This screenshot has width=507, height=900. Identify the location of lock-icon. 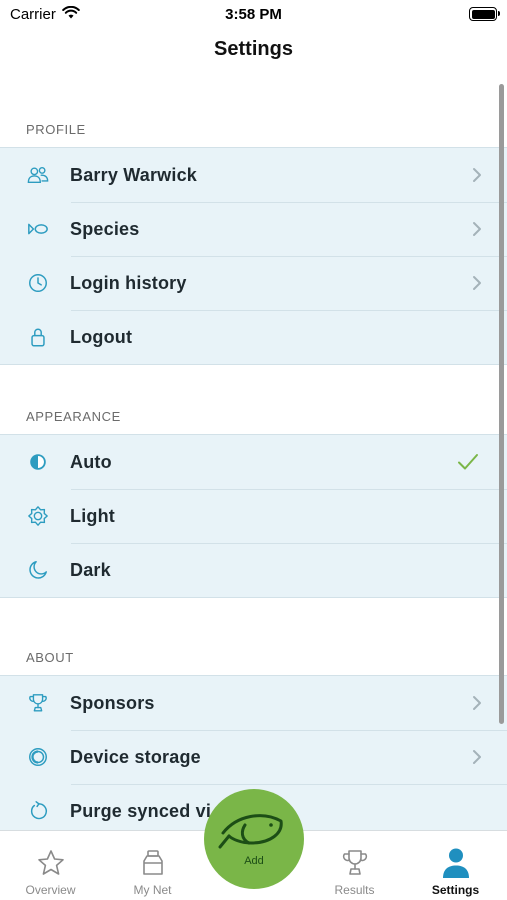
(35, 337).